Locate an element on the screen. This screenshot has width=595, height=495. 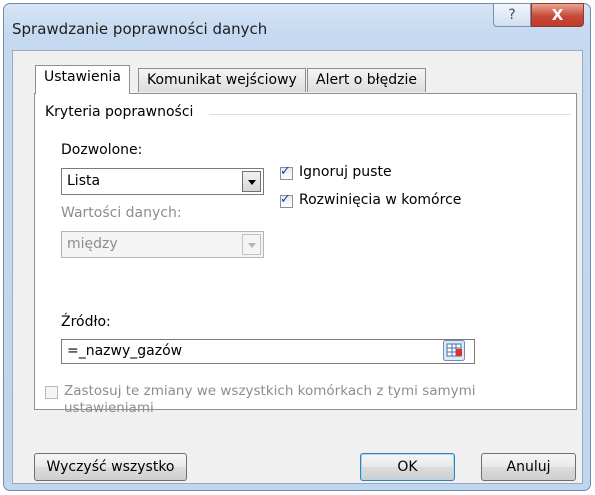
tab-input-message: Komunikat wejściowy is located at coordinates (222, 80).